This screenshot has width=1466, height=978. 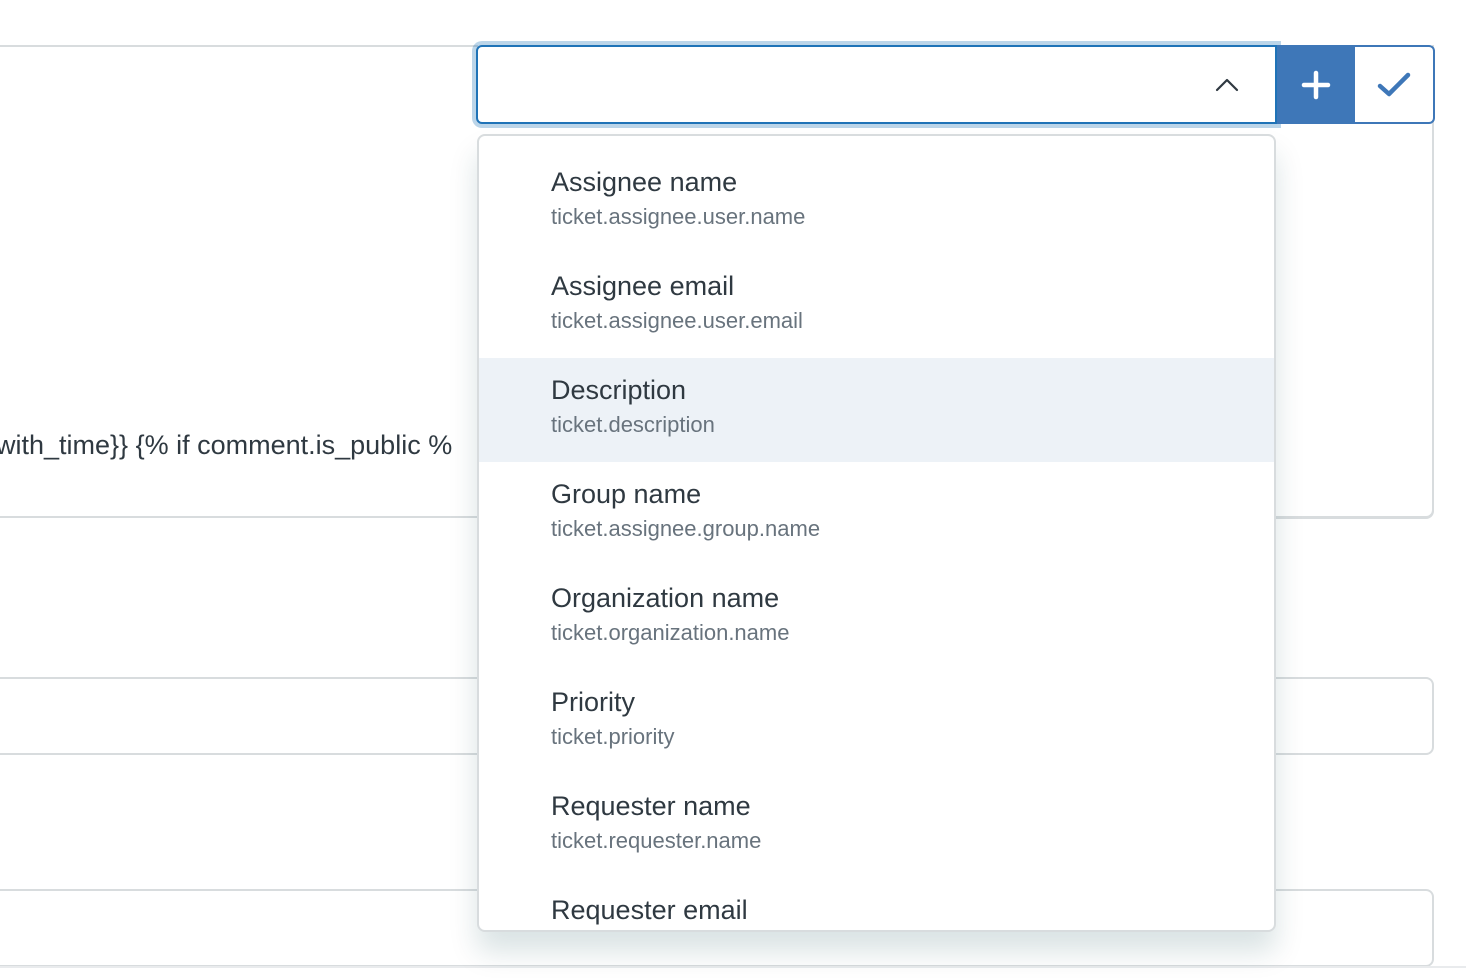 What do you see at coordinates (876, 306) in the screenshot?
I see `menu-item: Assignee email ticket.assignee.user.email` at bounding box center [876, 306].